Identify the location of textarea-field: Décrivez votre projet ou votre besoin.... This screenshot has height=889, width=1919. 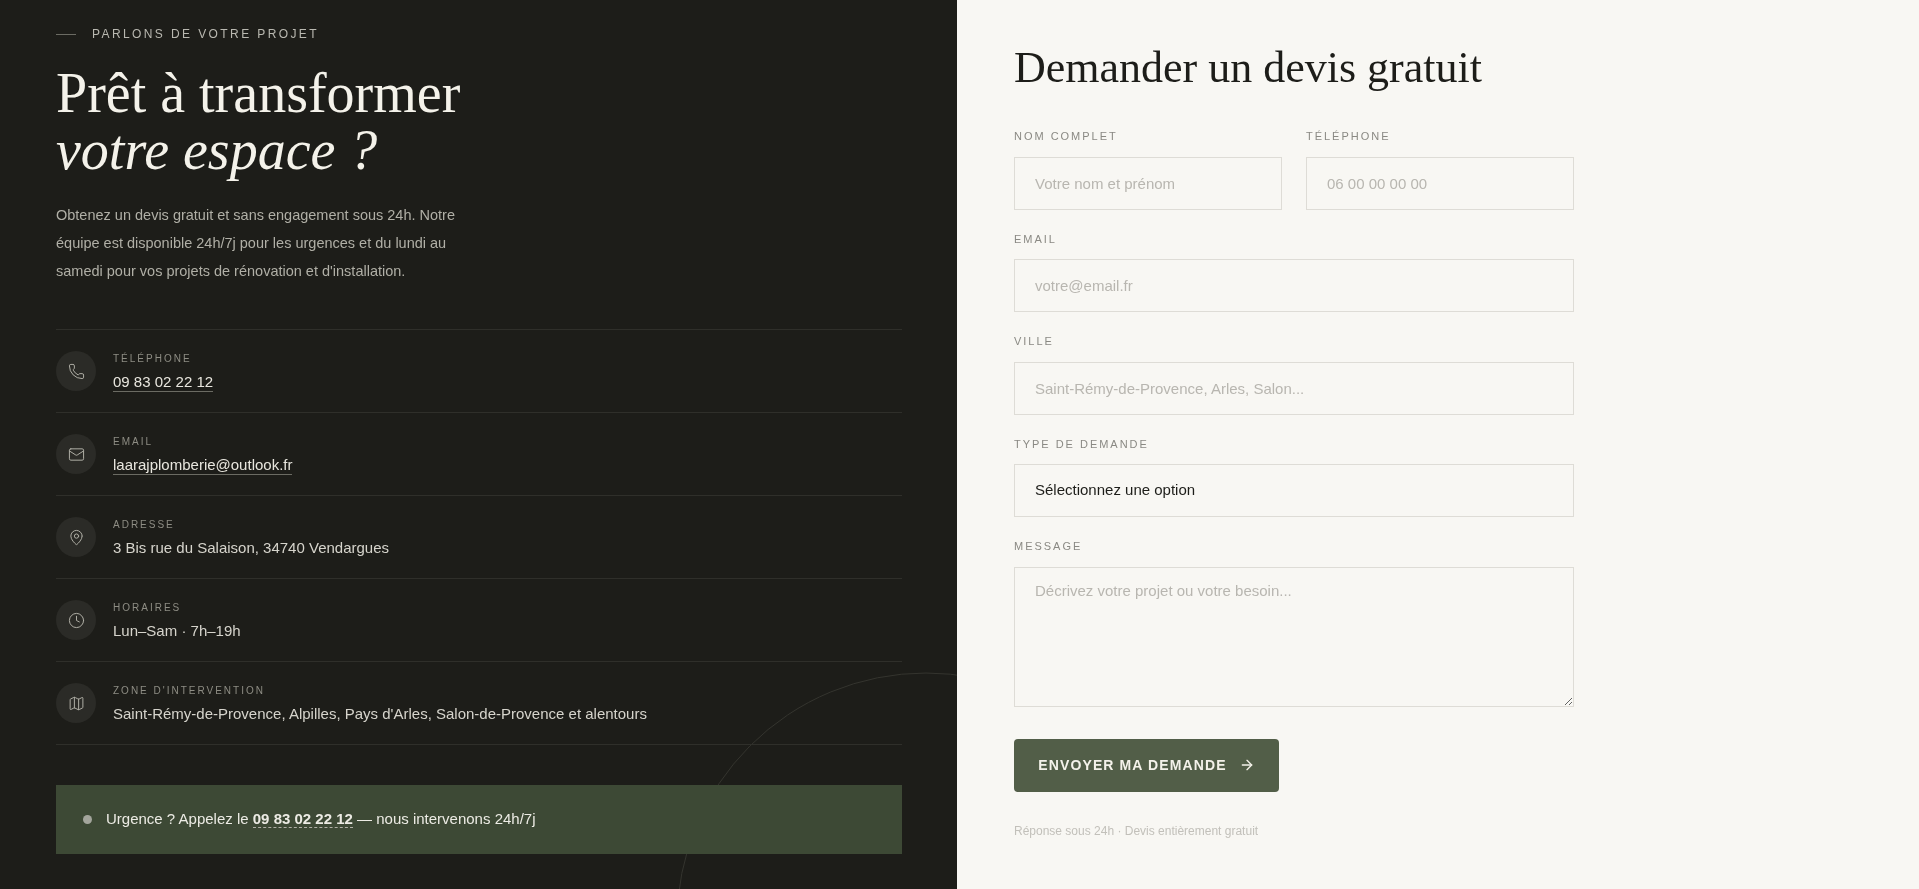
(1294, 636).